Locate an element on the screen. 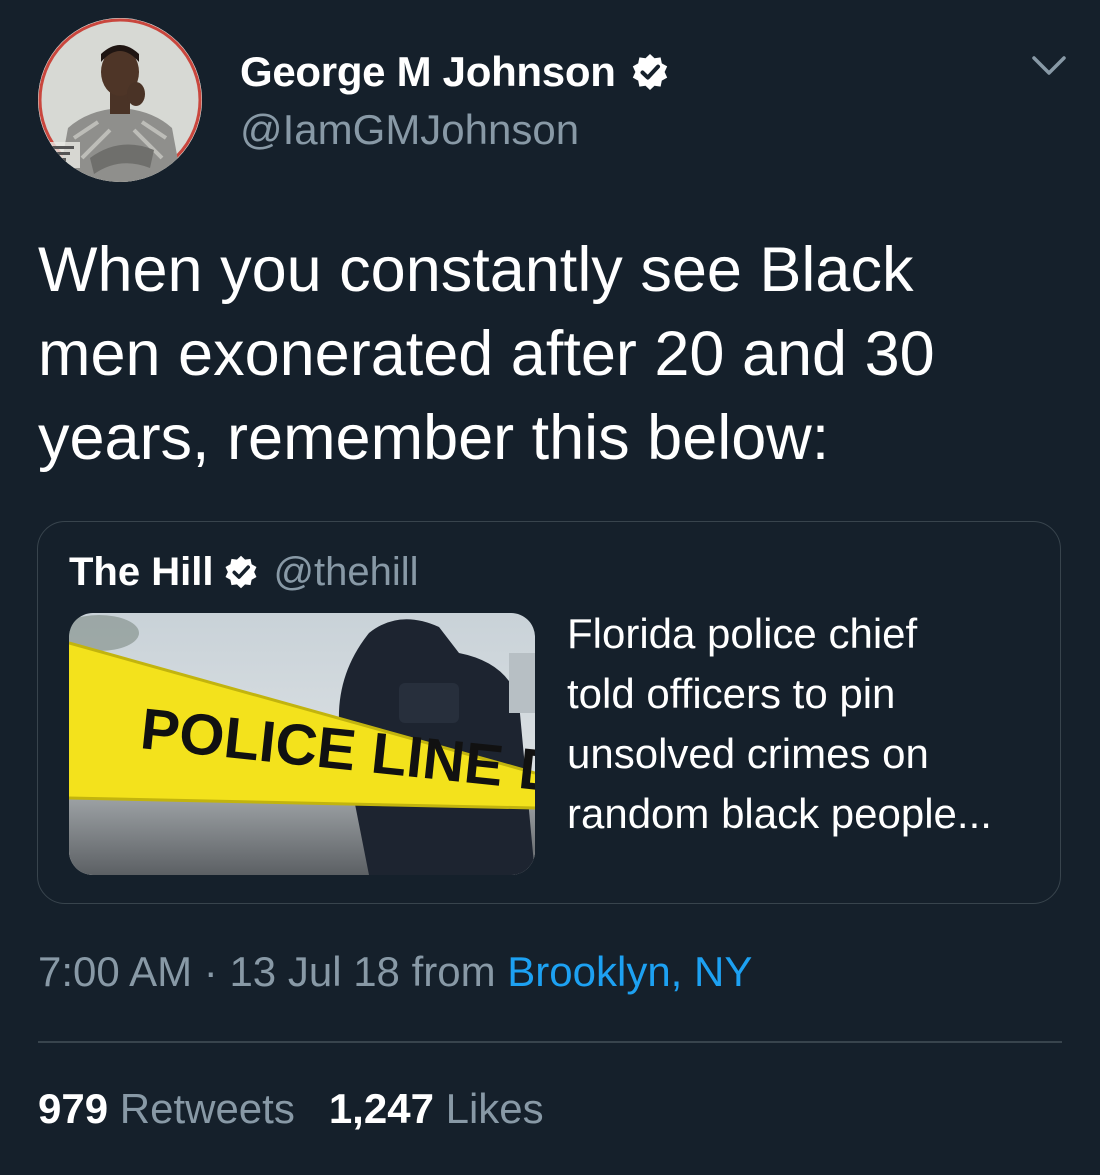 This screenshot has width=1100, height=1175. tweet-text-line: men exonerated after 20 and 30 is located at coordinates (486, 354).